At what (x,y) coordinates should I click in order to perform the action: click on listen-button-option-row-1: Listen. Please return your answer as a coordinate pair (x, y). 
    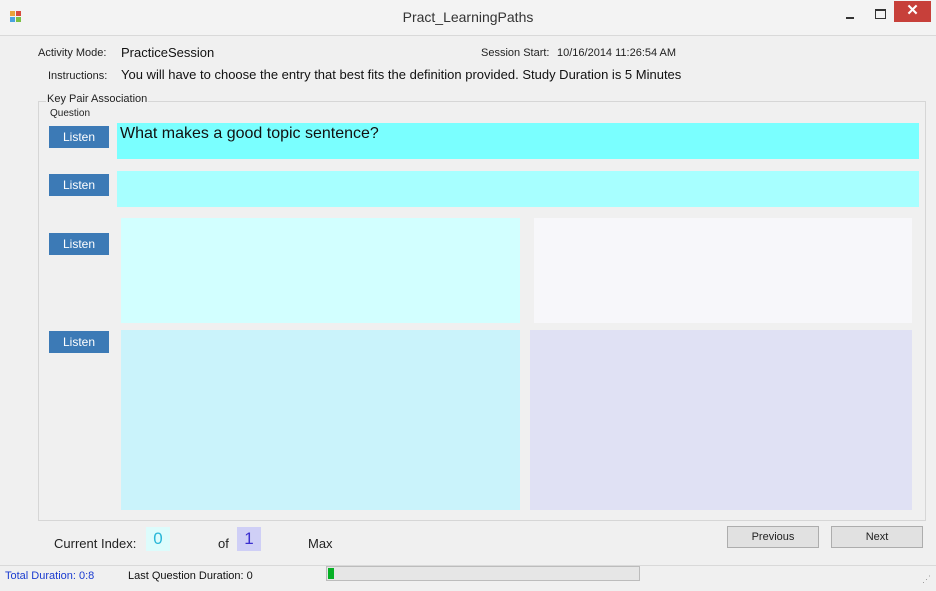
    Looking at the image, I should click on (79, 244).